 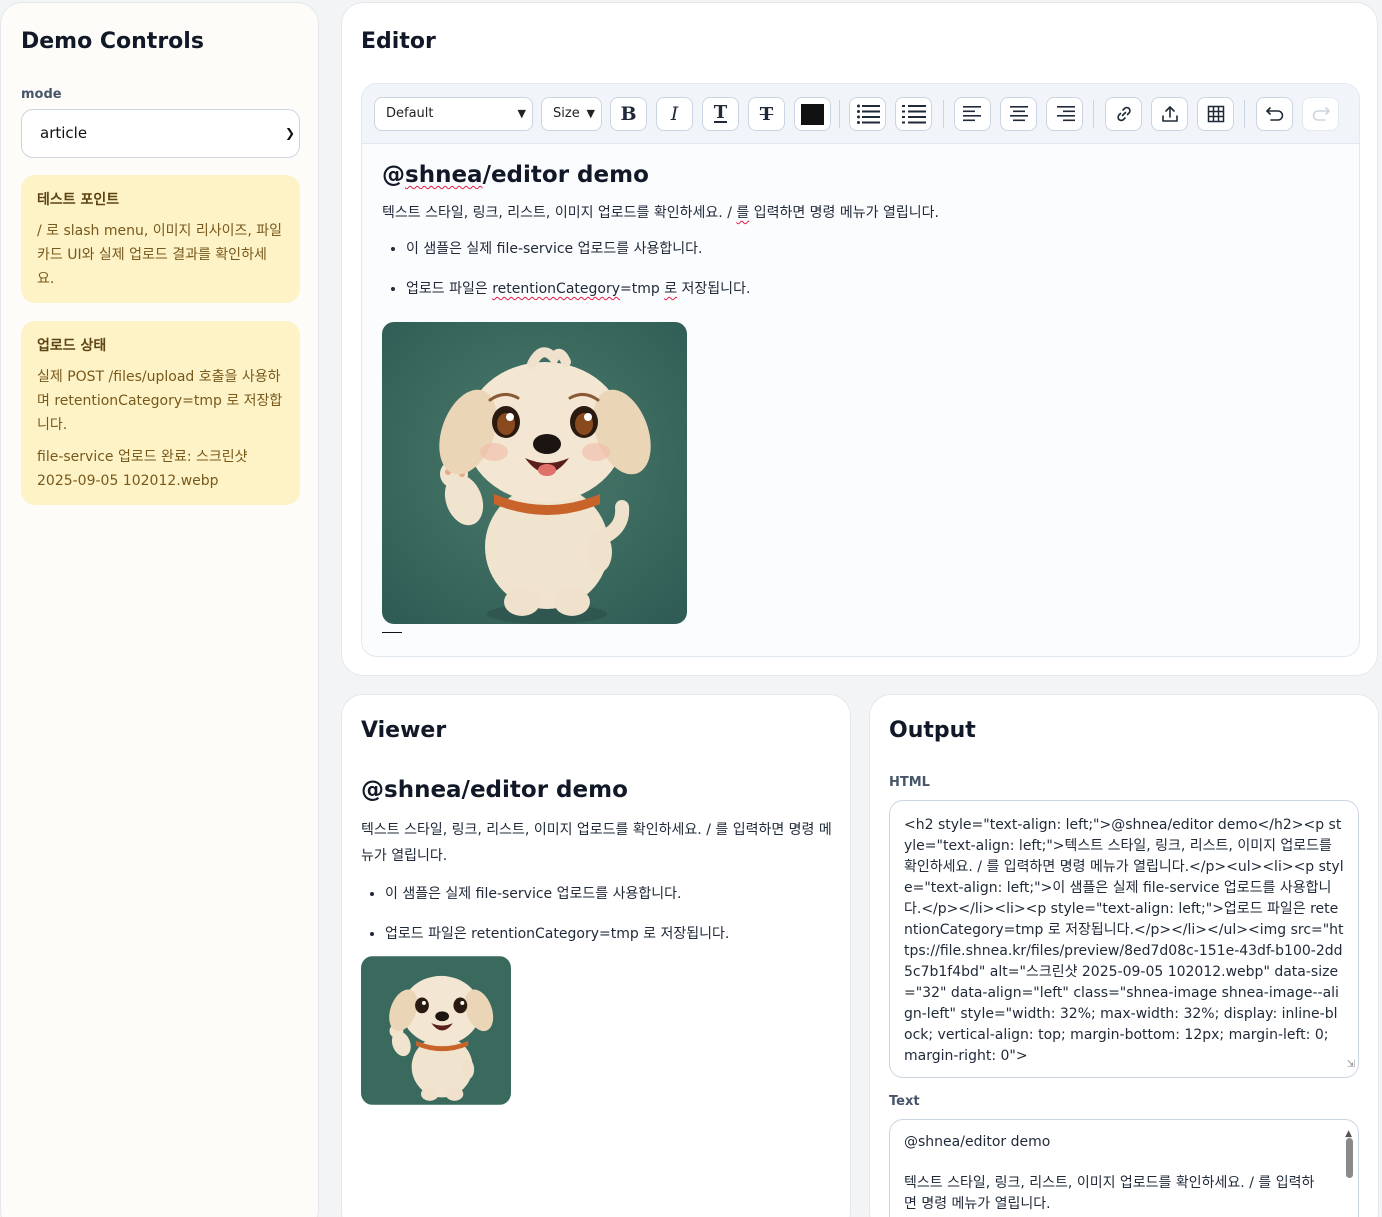 What do you see at coordinates (72, 346) in the screenshot?
I see `note-title: 업로드 상태` at bounding box center [72, 346].